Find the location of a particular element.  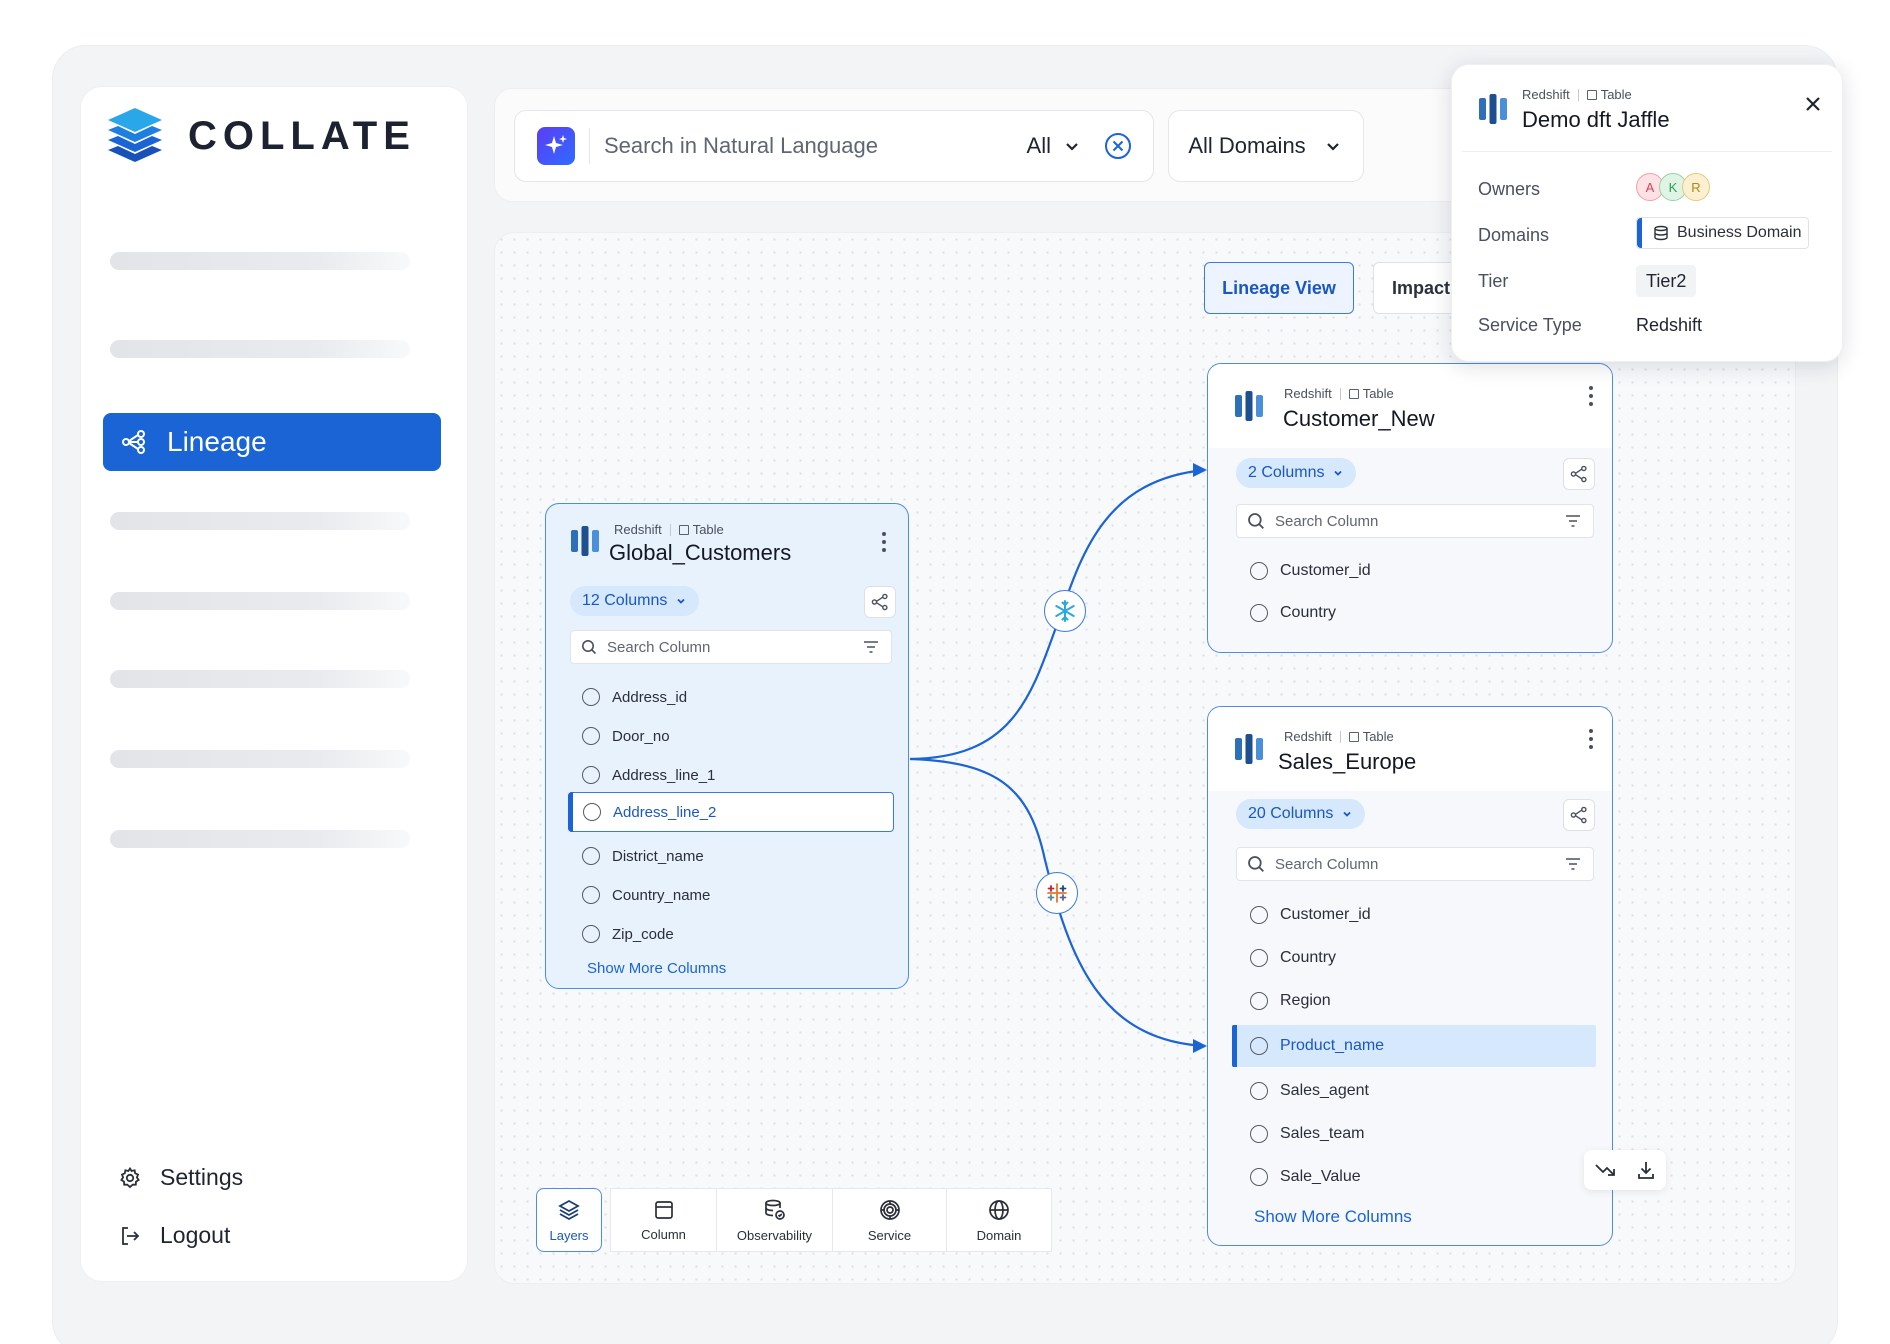

column-row: Zip_code is located at coordinates (732, 934).